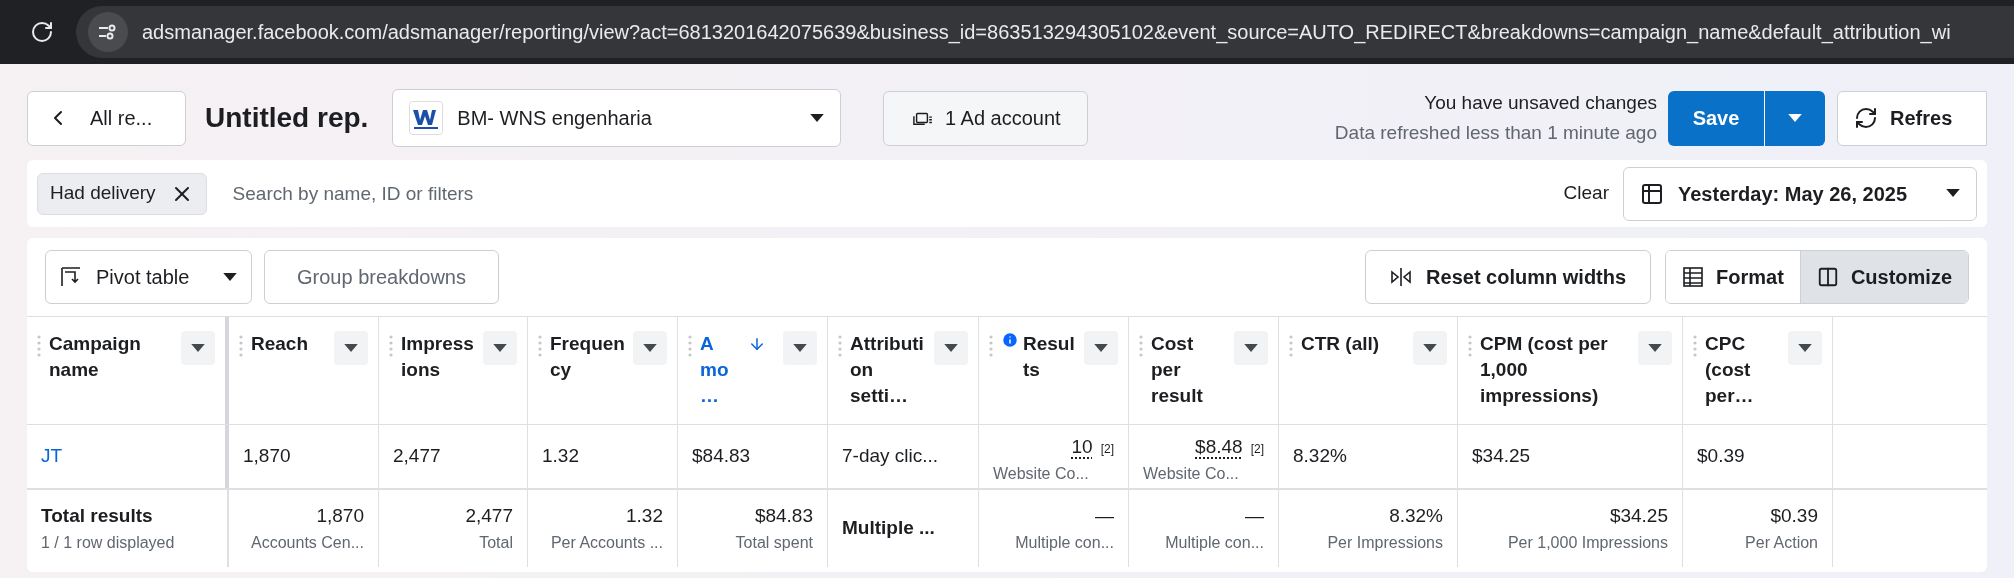 The height and width of the screenshot is (578, 2014). I want to click on table-cell-text: $84.83, so click(722, 456).